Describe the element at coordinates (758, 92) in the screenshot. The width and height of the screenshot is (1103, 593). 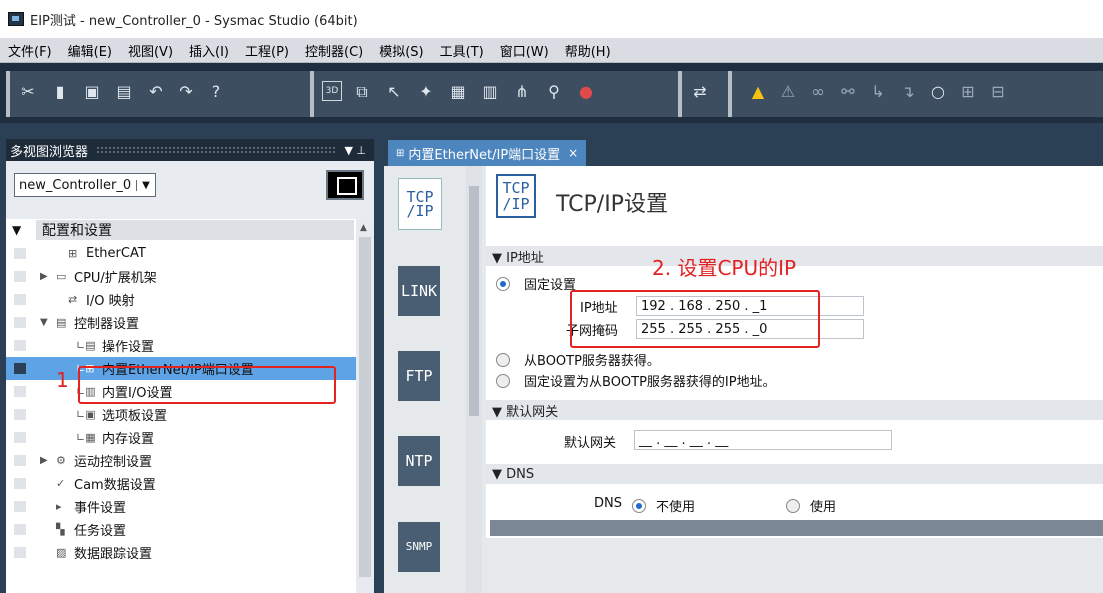
I see `warning-icon: ▲` at that location.